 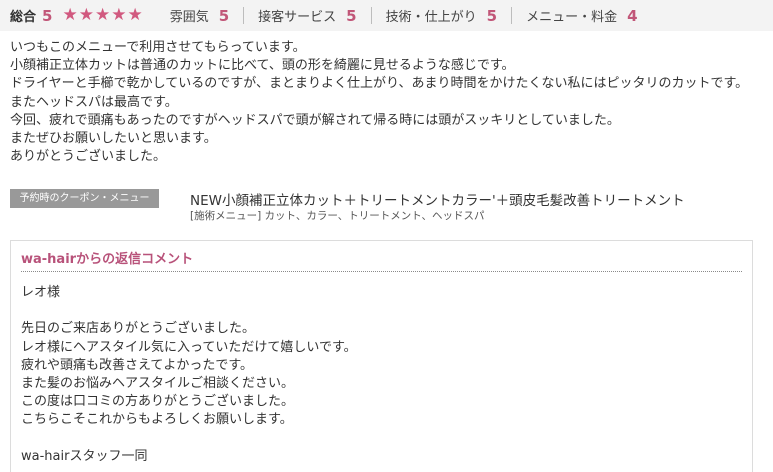 I want to click on rating-atmosphere: 雰囲気 5, so click(x=206, y=16).